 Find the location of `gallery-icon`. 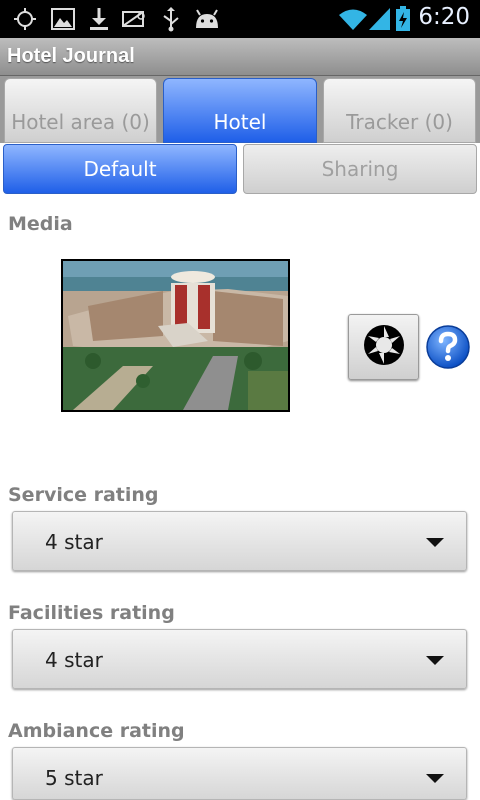

gallery-icon is located at coordinates (63, 19).